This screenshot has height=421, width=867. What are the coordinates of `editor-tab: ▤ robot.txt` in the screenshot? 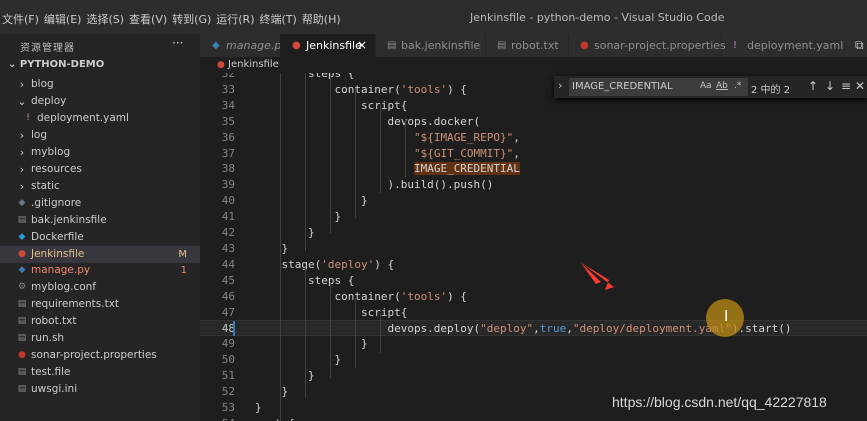 It's located at (527, 45).